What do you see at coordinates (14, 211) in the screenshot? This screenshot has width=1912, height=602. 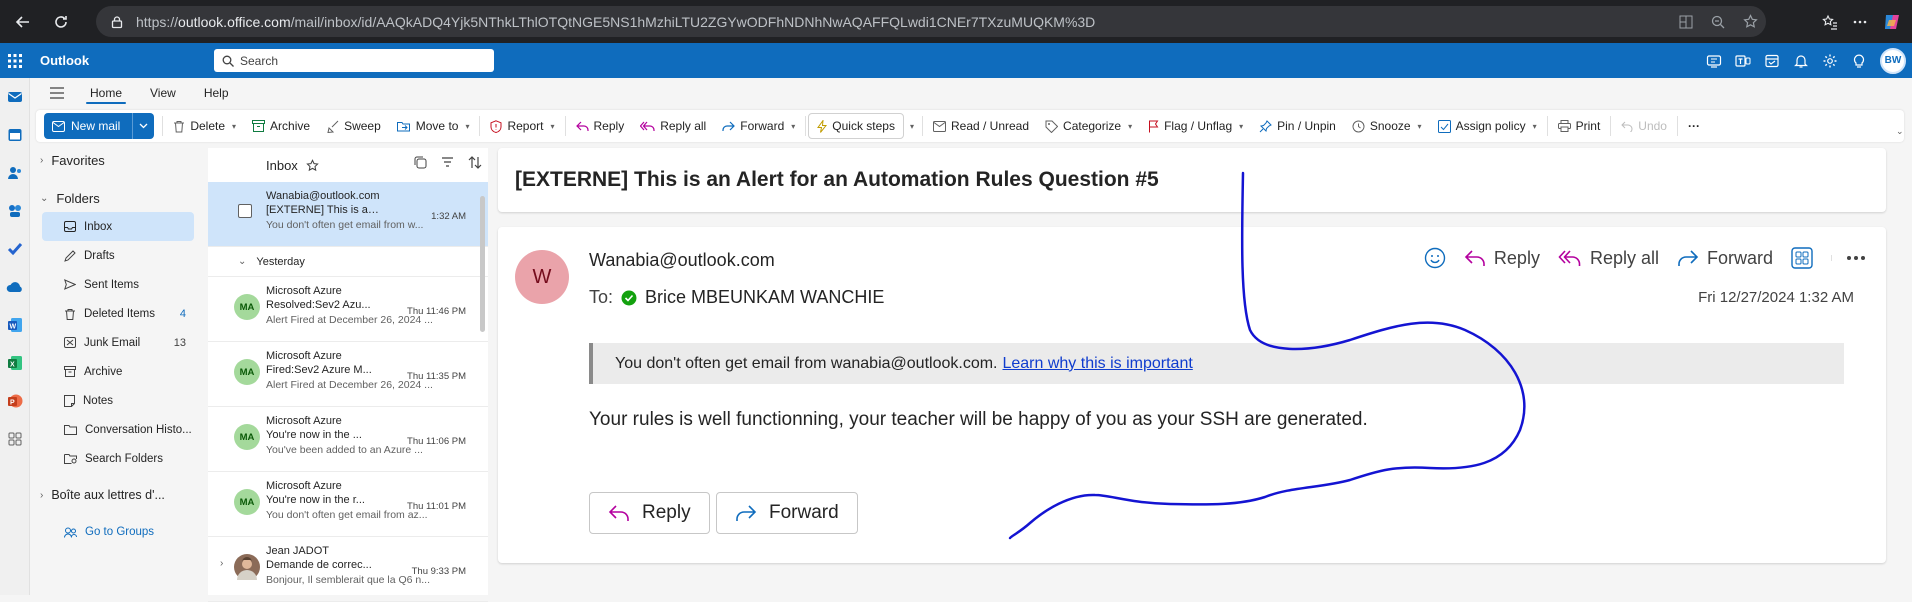 I see `groups-icon` at bounding box center [14, 211].